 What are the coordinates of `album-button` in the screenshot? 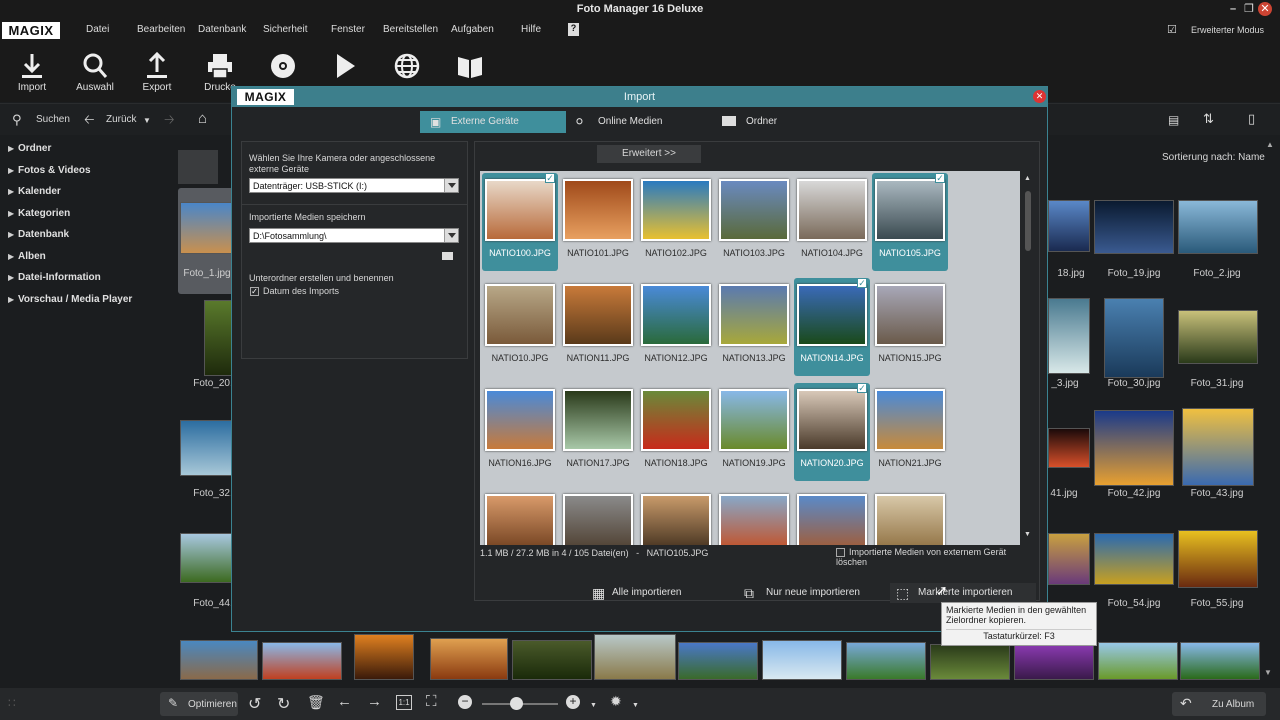 It's located at (470, 62).